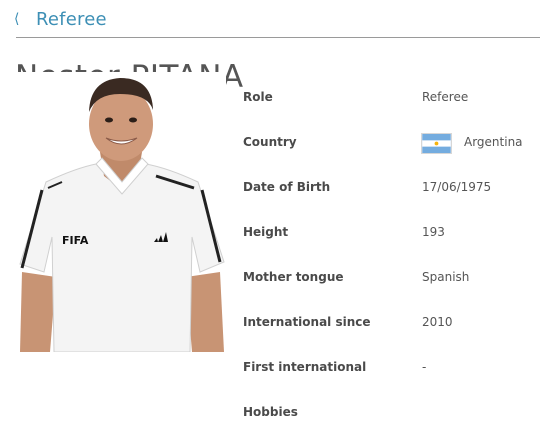 The image size is (540, 434). What do you see at coordinates (391, 321) in the screenshot?
I see `detail-row-international-since: International since 2010` at bounding box center [391, 321].